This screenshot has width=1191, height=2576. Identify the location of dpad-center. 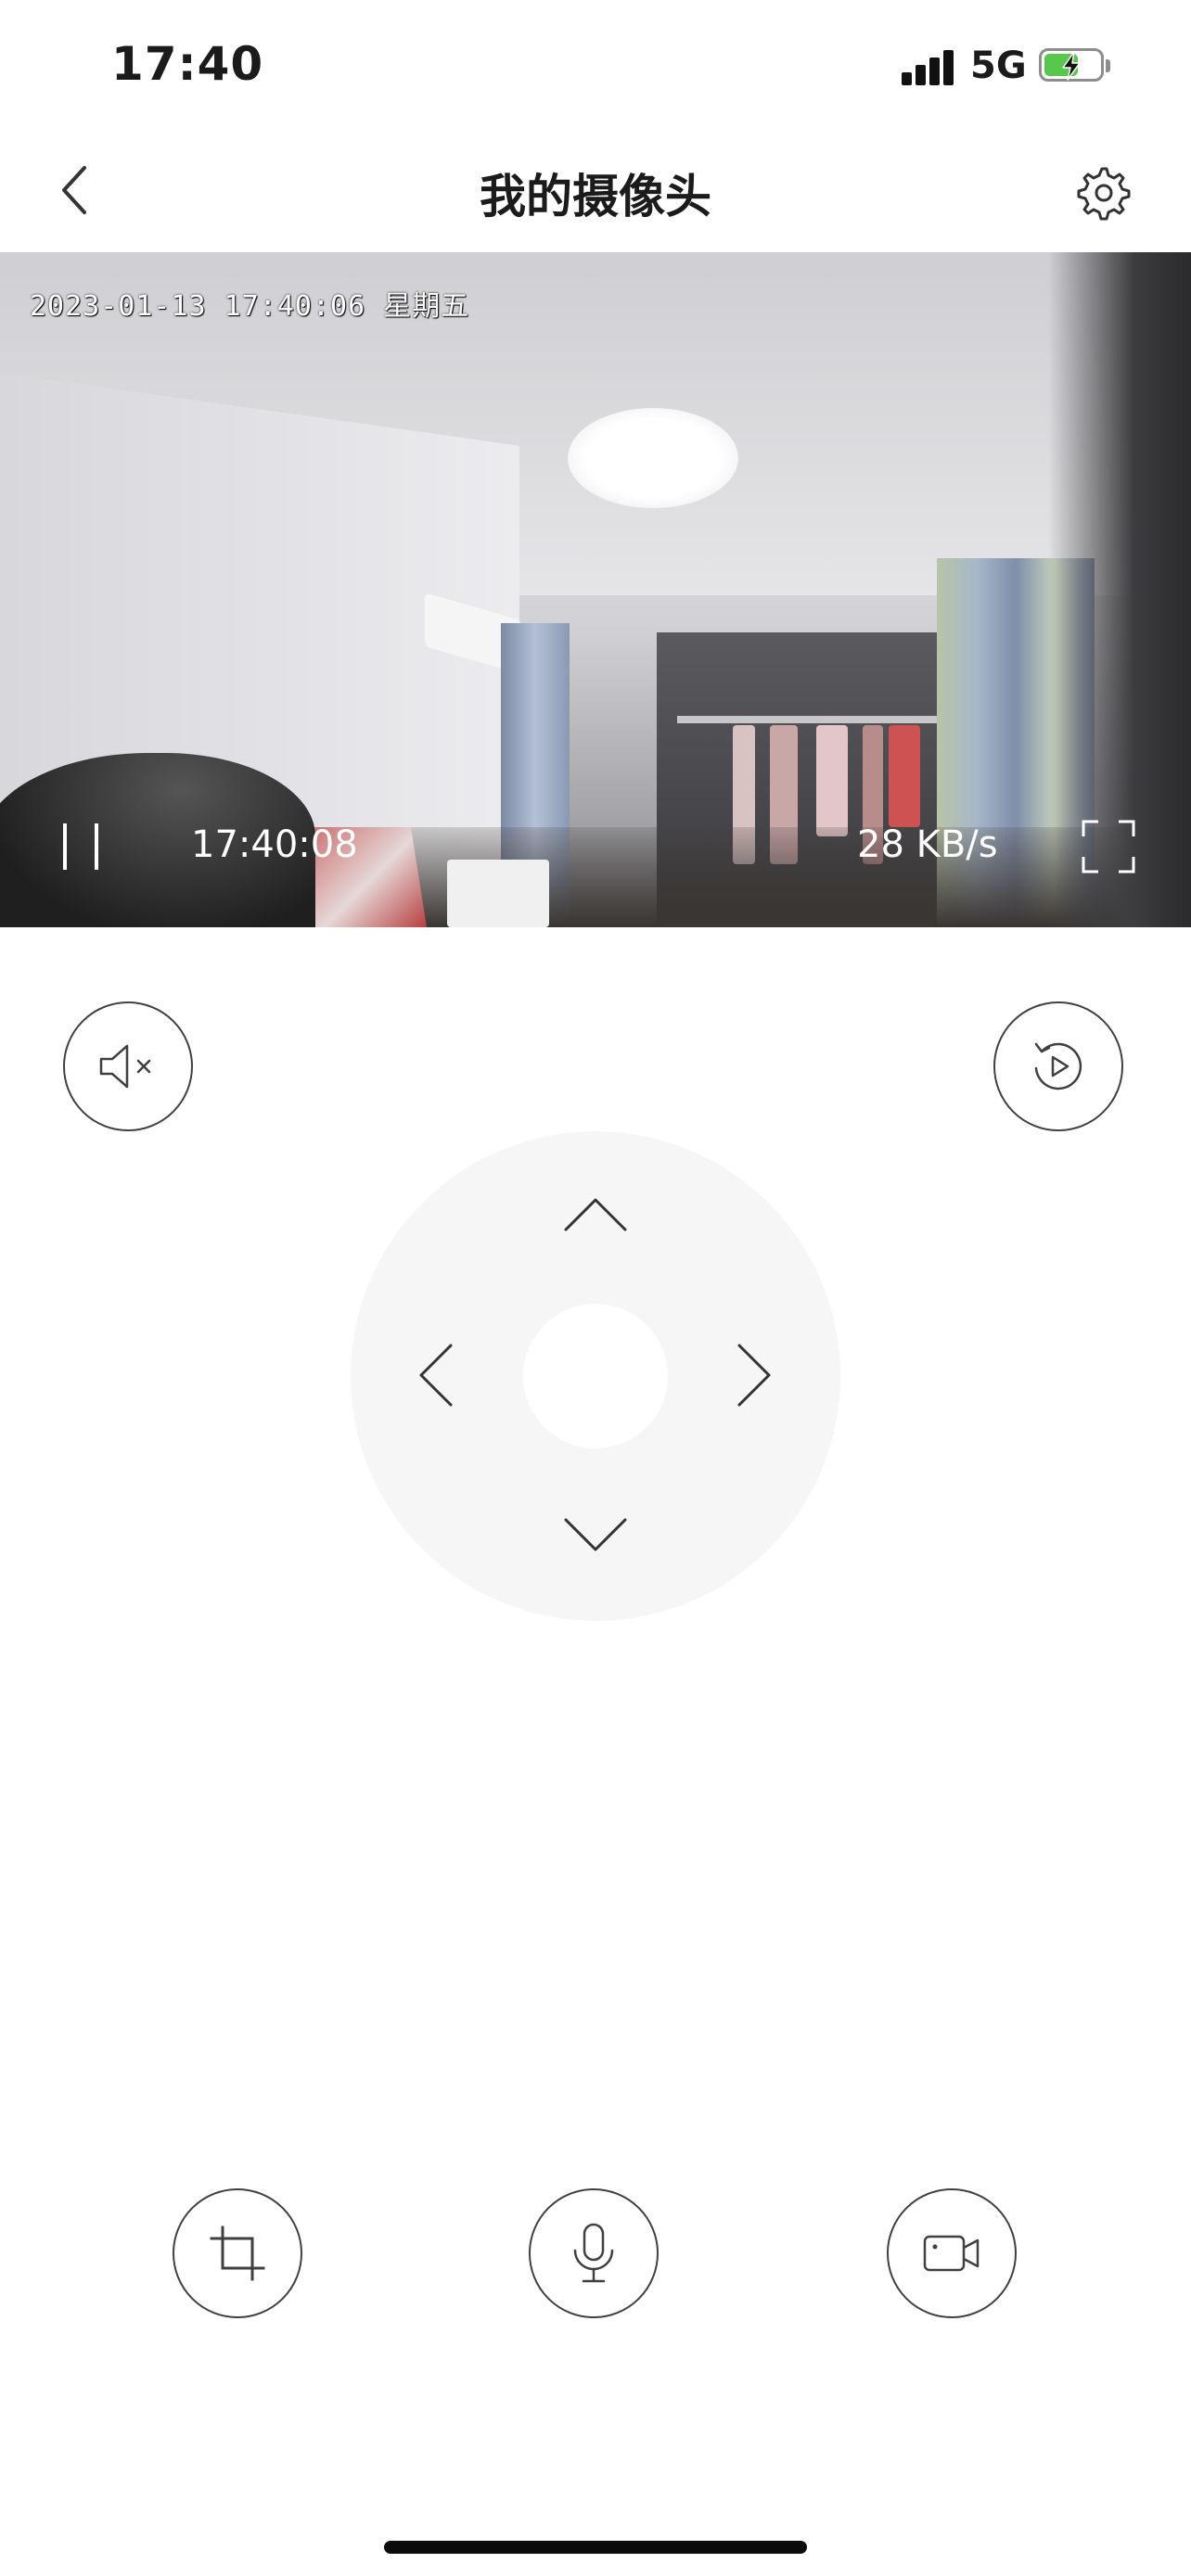
(595, 1376).